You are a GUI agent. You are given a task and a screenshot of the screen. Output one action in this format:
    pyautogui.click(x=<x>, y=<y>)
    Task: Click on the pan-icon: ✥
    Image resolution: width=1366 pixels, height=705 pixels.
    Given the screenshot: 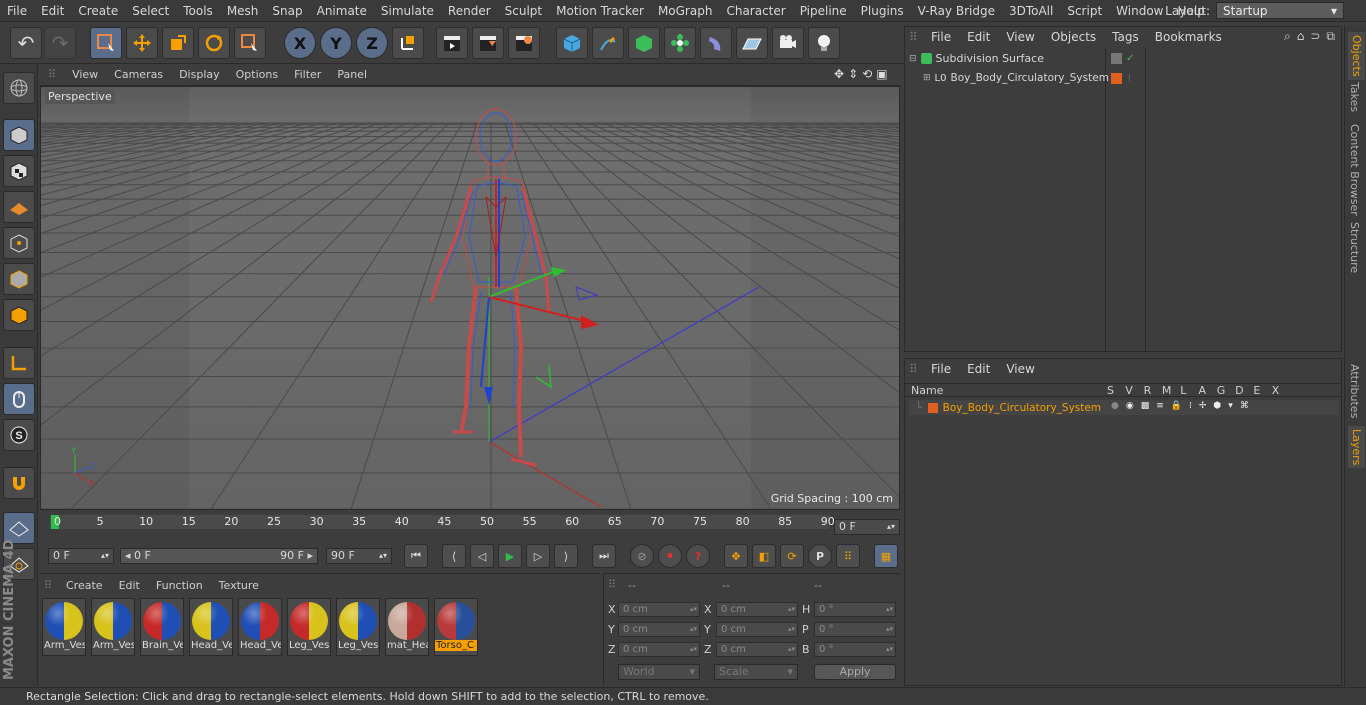 What is the action you would take?
    pyautogui.click(x=839, y=74)
    